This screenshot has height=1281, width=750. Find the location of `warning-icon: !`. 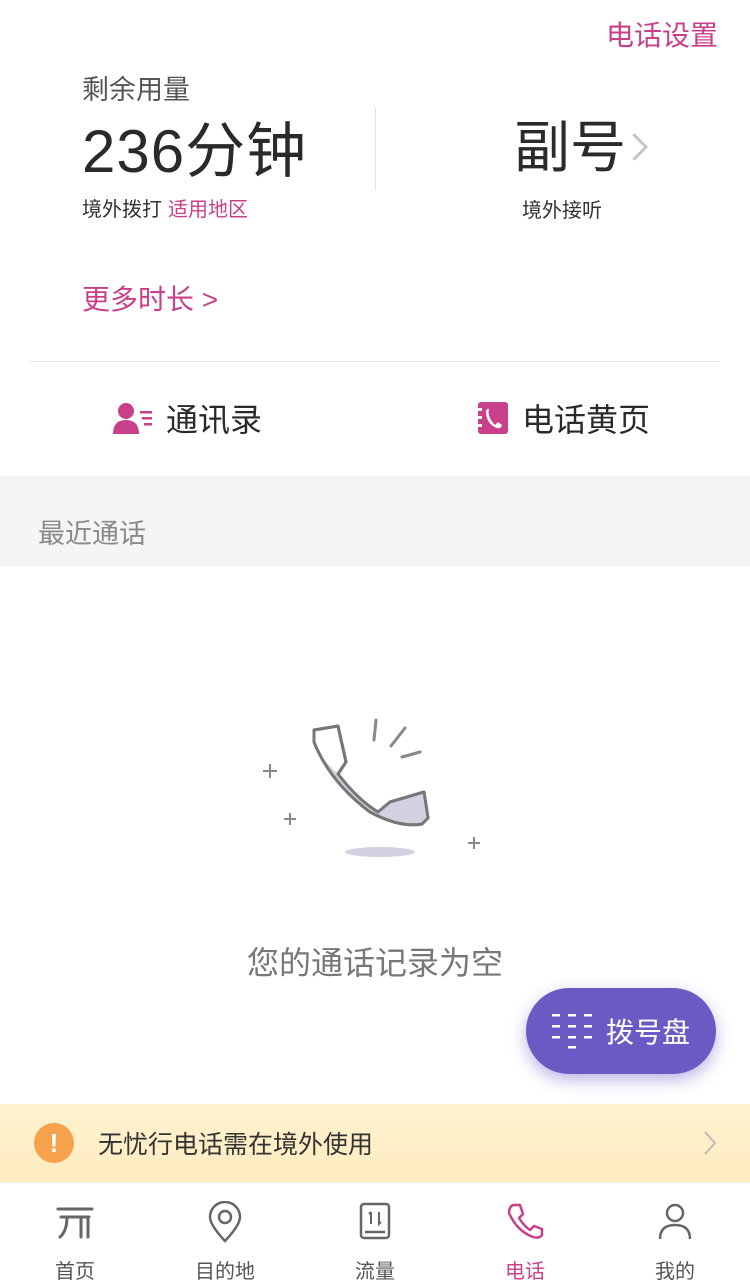

warning-icon: ! is located at coordinates (54, 1143).